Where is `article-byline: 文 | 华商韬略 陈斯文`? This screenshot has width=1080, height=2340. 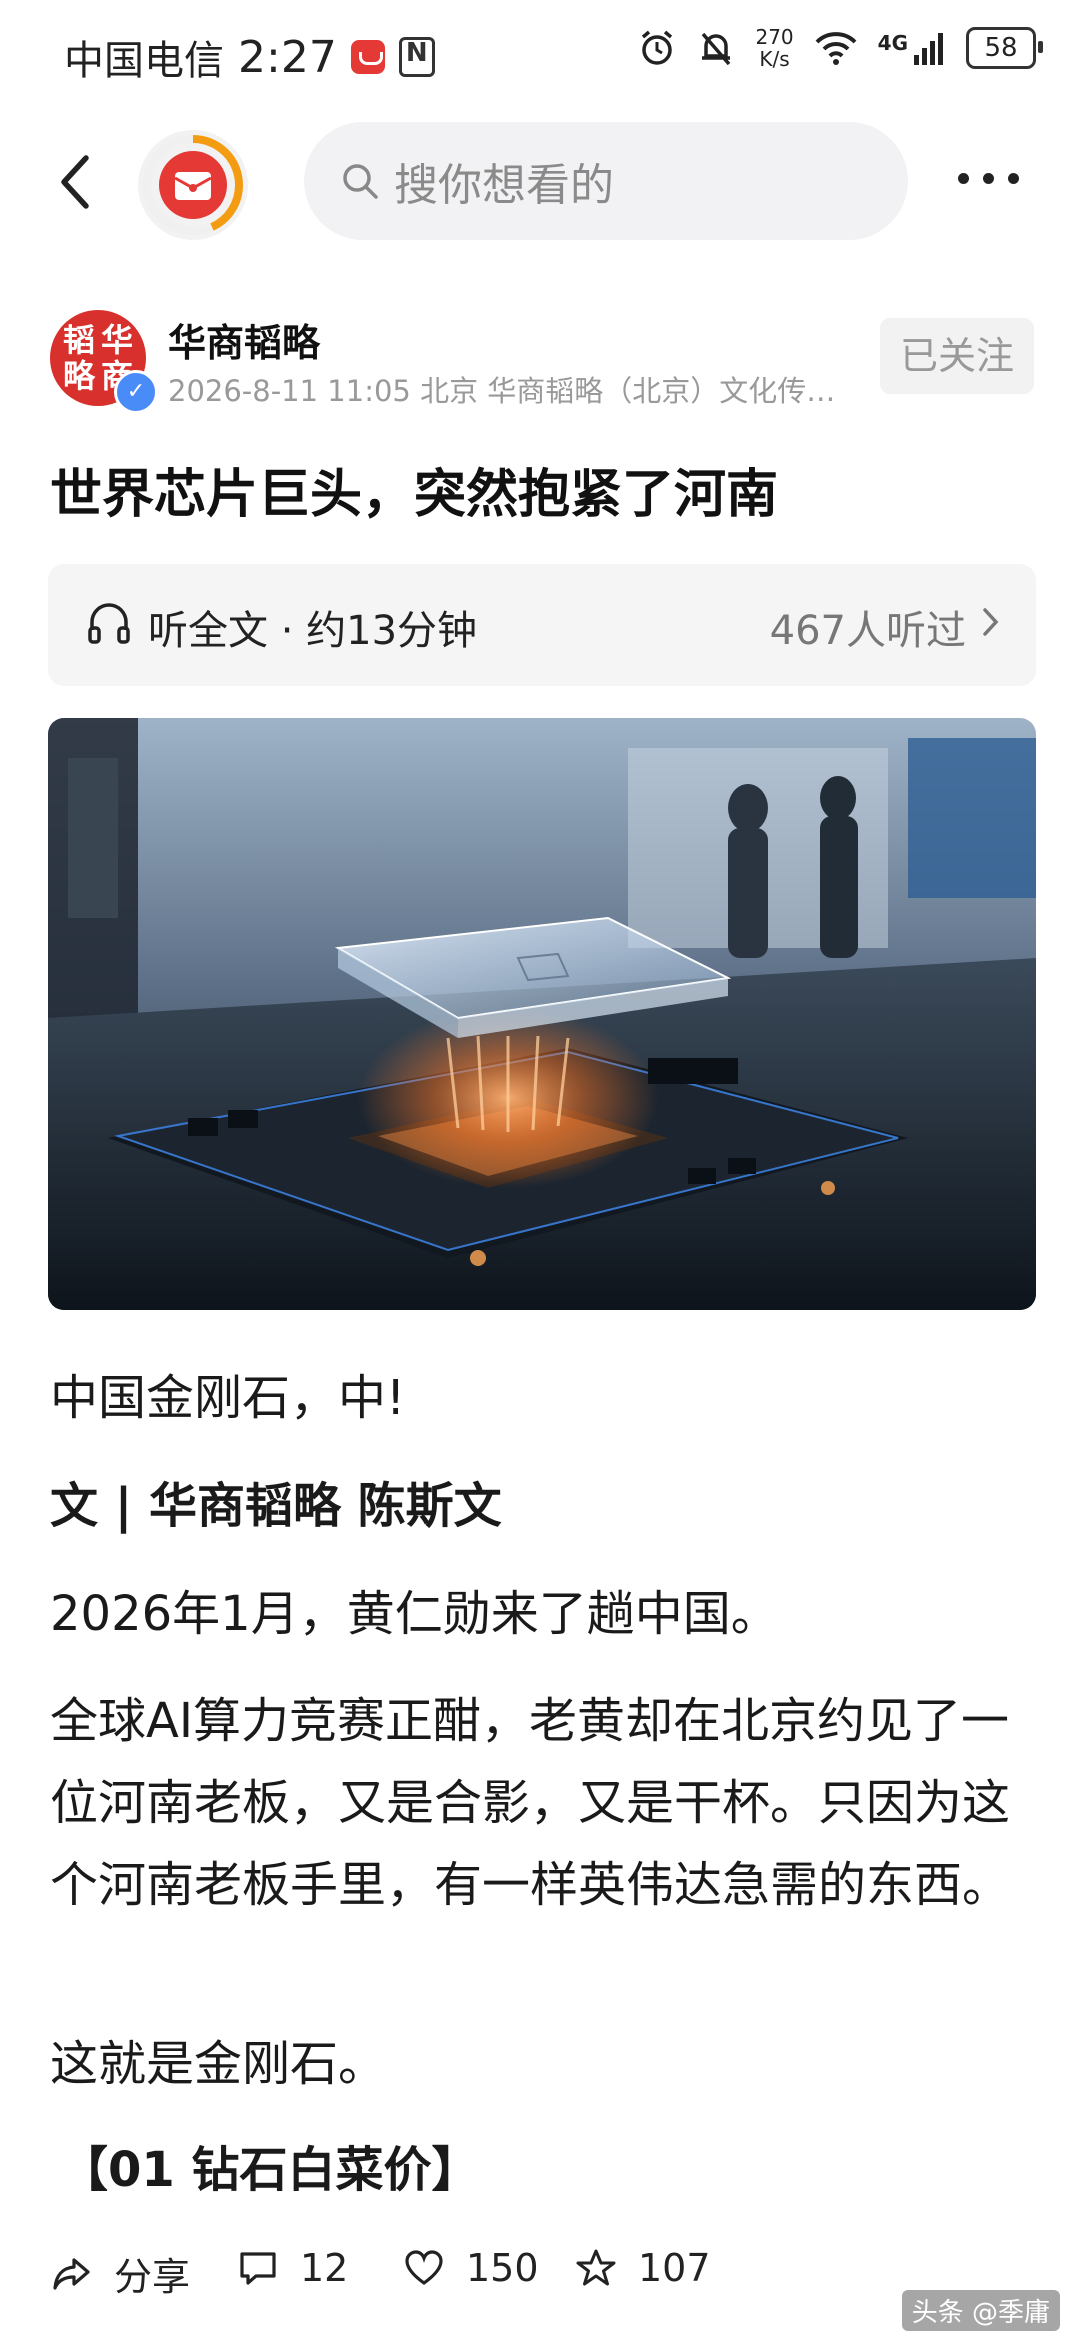
article-byline: 文 | 华商韬略 陈斯文 is located at coordinates (276, 1506).